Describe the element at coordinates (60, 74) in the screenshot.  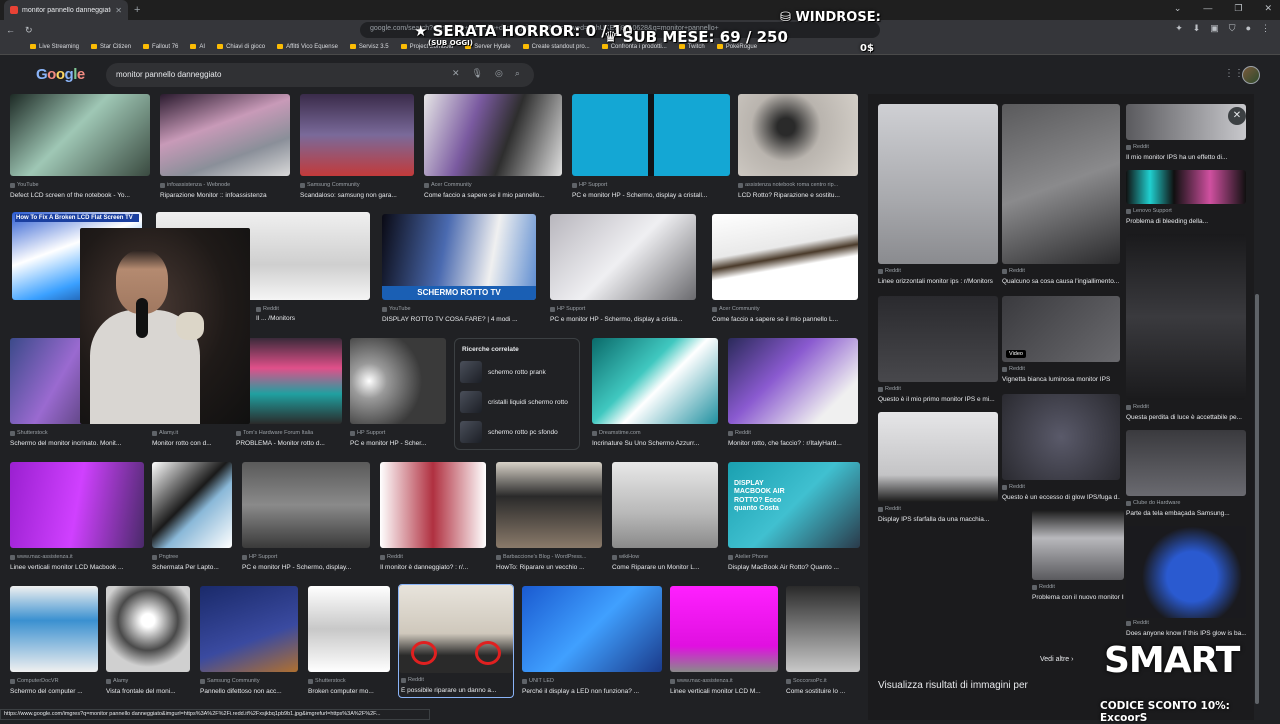
I see `google-logo: Google` at that location.